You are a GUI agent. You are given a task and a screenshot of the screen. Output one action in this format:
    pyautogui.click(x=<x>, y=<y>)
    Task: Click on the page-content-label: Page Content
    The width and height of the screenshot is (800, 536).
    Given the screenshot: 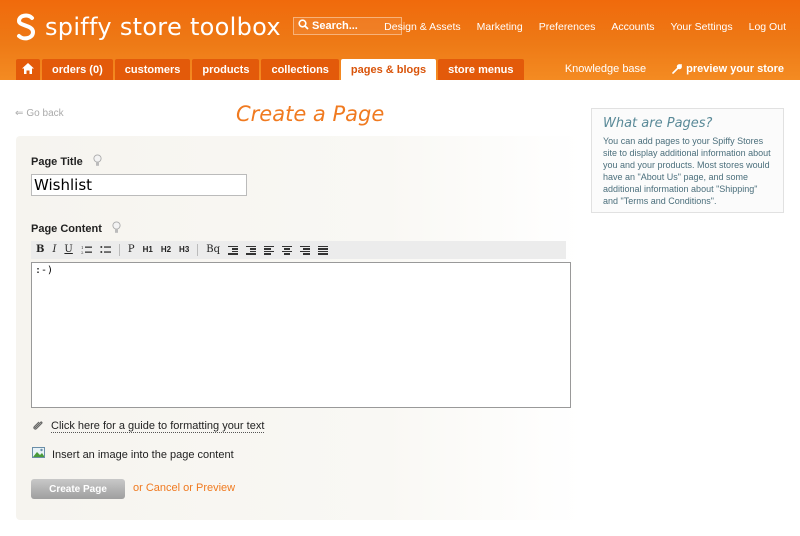 What is the action you would take?
    pyautogui.click(x=76, y=229)
    